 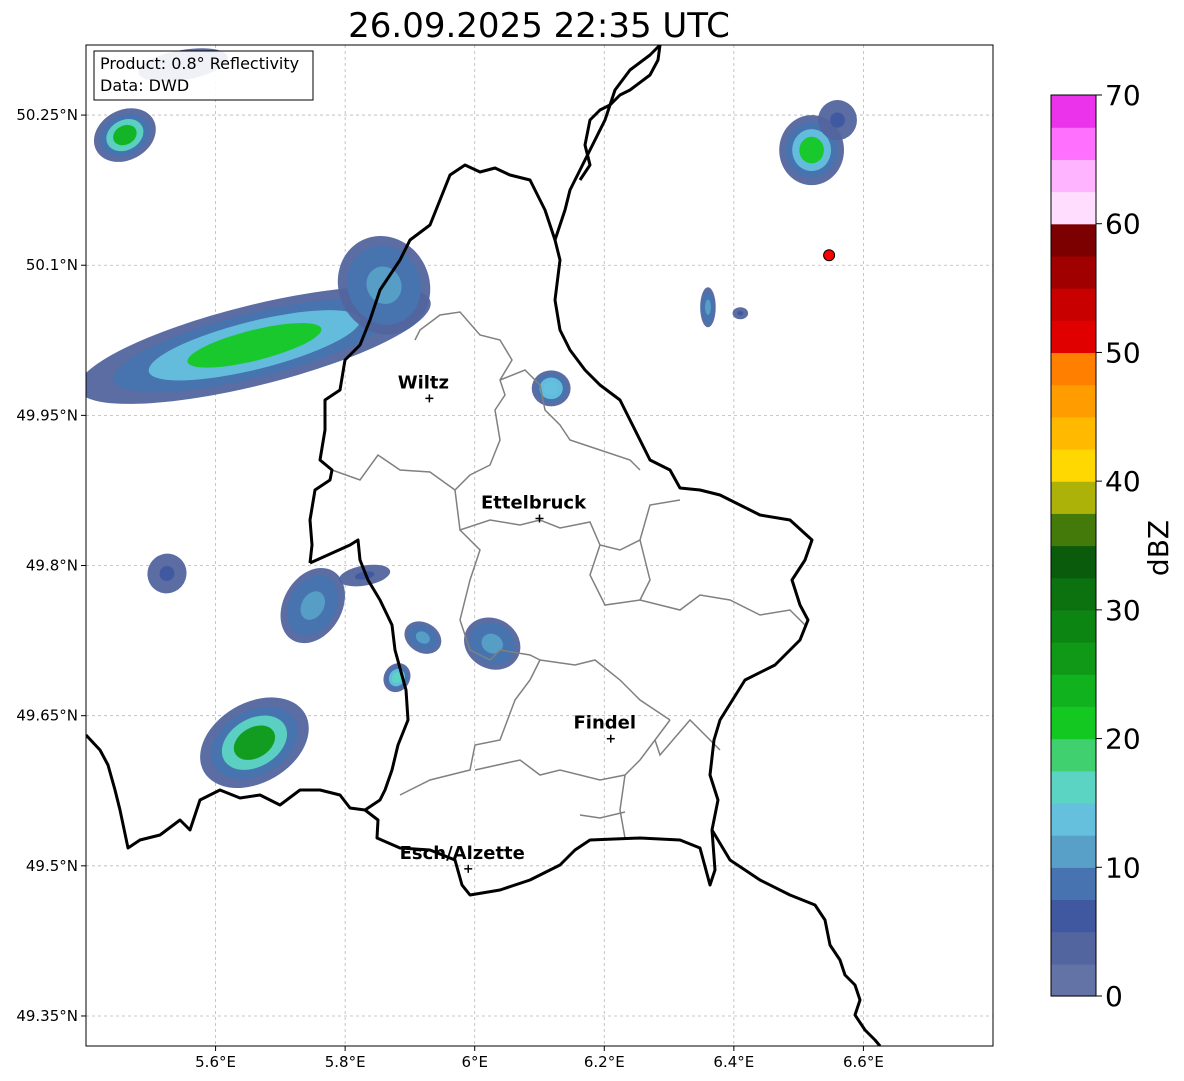 I want to click on colorbar-tick-label: 20, so click(x=1123, y=739).